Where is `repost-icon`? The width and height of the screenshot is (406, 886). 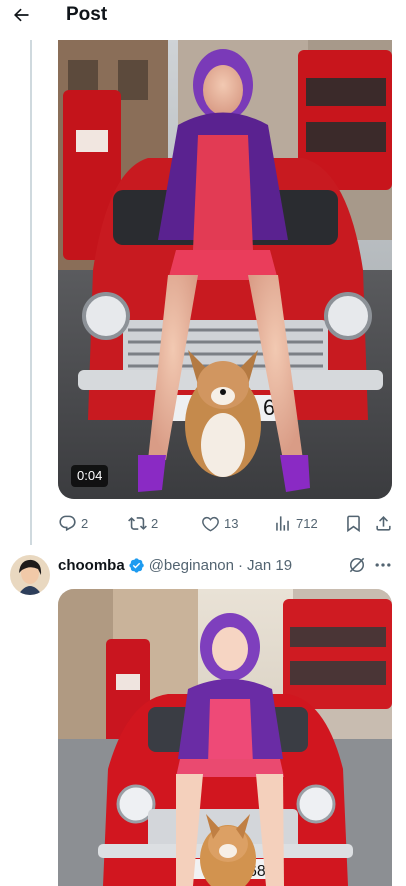 repost-icon is located at coordinates (137, 523).